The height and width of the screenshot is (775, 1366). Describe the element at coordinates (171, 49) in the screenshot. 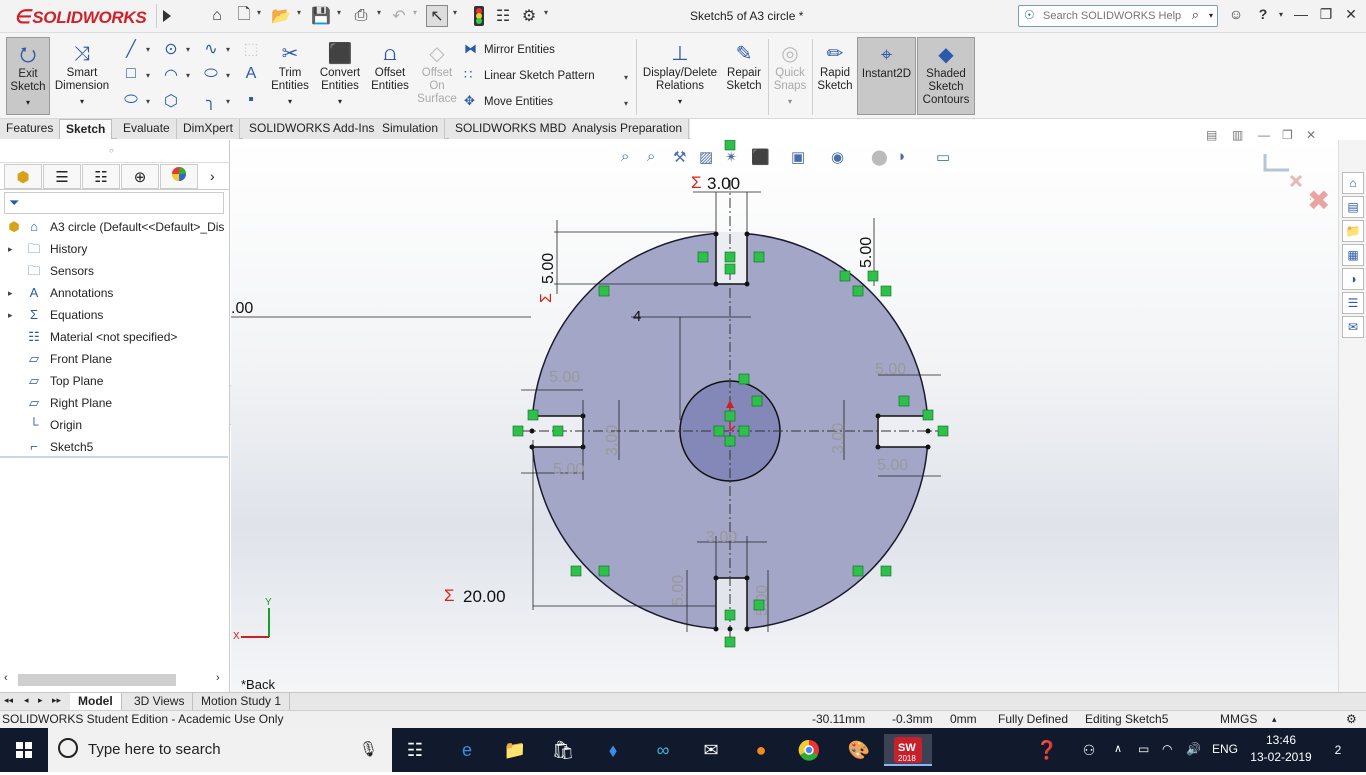

I see `circle-icon: ⊙` at that location.